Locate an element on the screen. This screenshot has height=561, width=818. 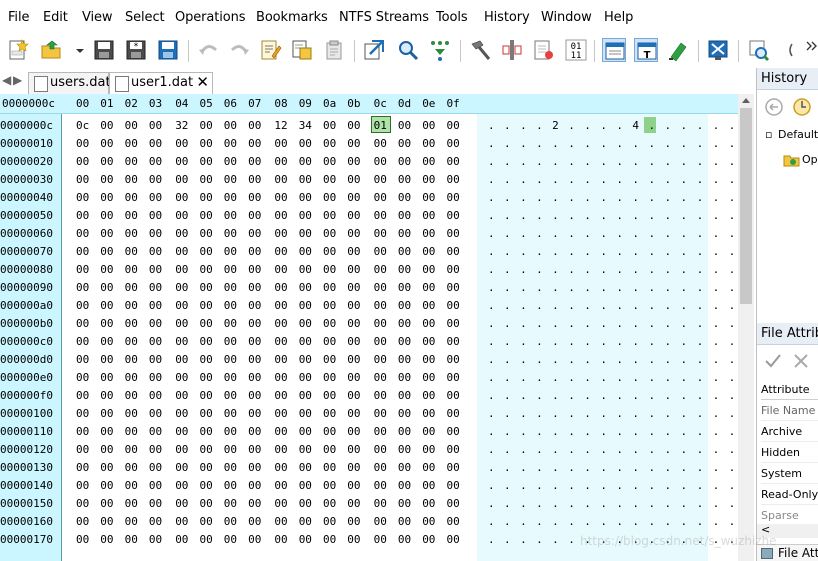
mark-icon is located at coordinates (512, 50).